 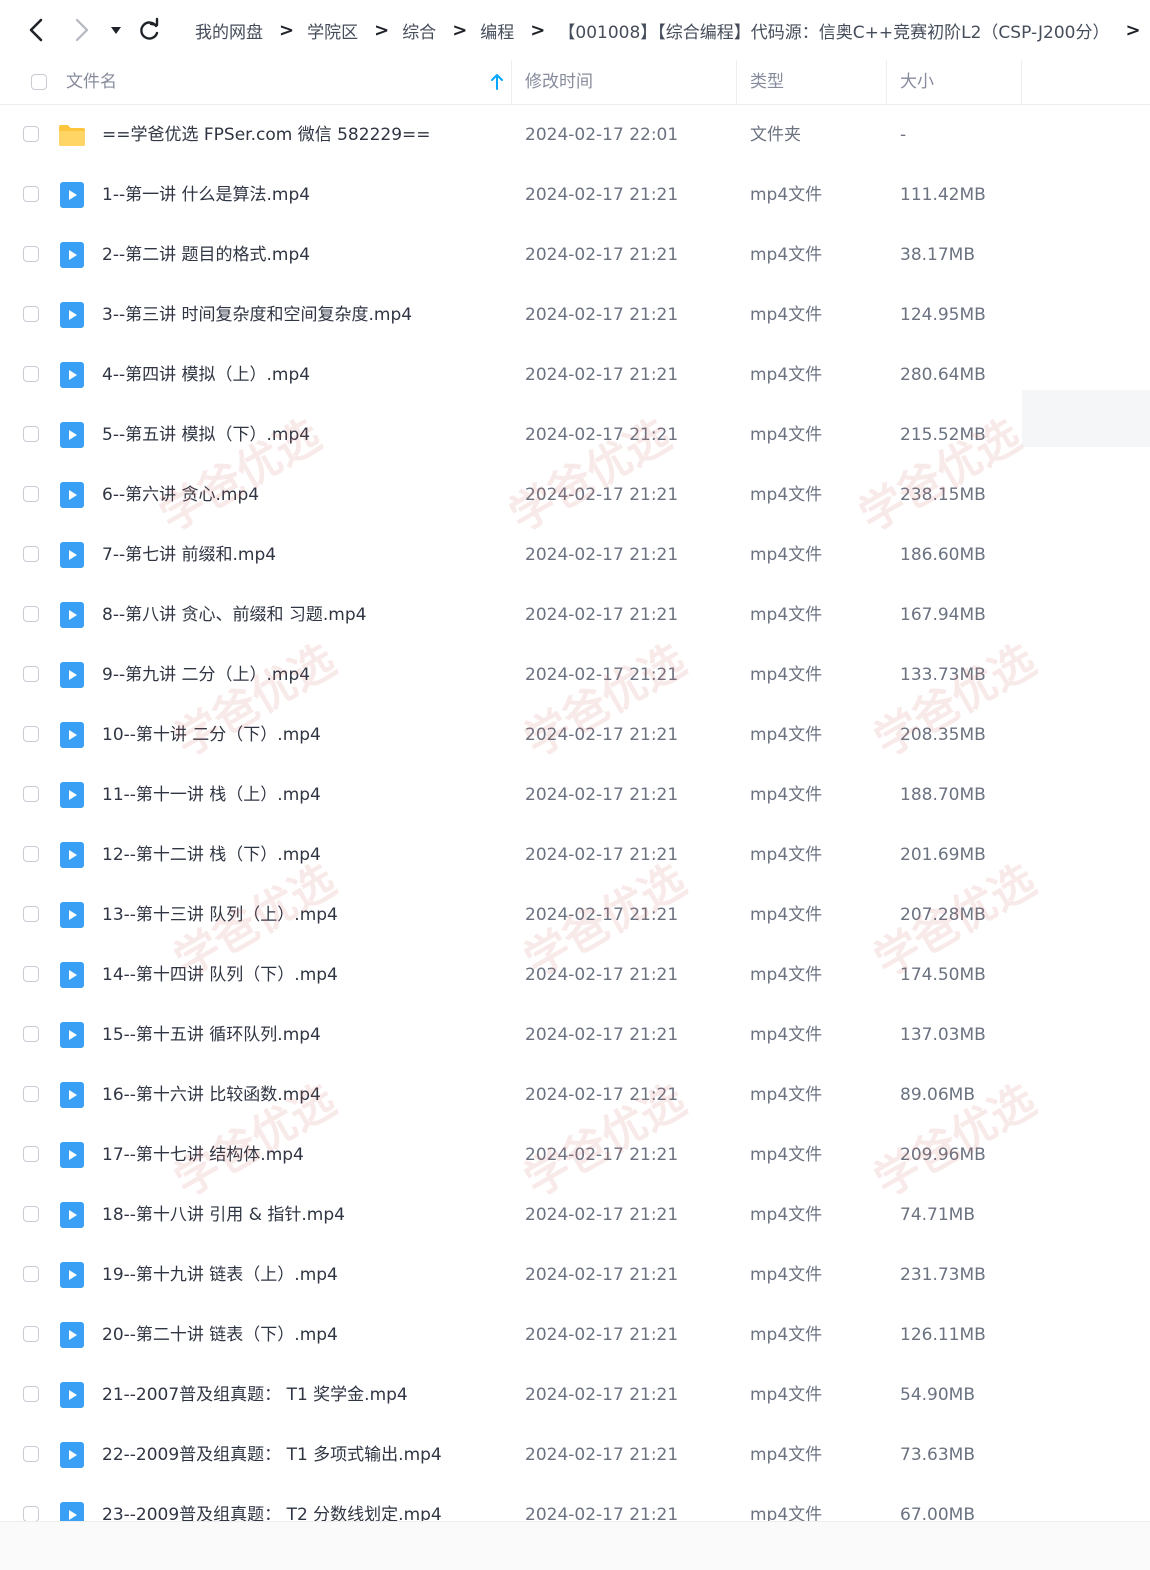 What do you see at coordinates (272, 1503) in the screenshot?
I see `file-name: 23--2009普及组真题： T2 分数线划定.mp4` at bounding box center [272, 1503].